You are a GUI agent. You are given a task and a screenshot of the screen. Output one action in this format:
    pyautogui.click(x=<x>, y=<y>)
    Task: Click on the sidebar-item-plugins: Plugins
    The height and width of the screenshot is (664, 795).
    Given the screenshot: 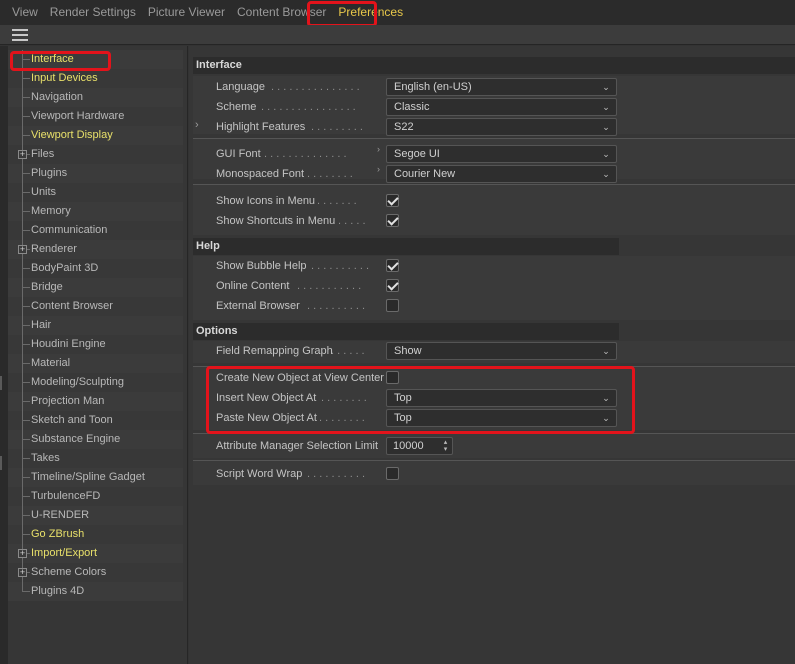 What is the action you would take?
    pyautogui.click(x=95, y=173)
    